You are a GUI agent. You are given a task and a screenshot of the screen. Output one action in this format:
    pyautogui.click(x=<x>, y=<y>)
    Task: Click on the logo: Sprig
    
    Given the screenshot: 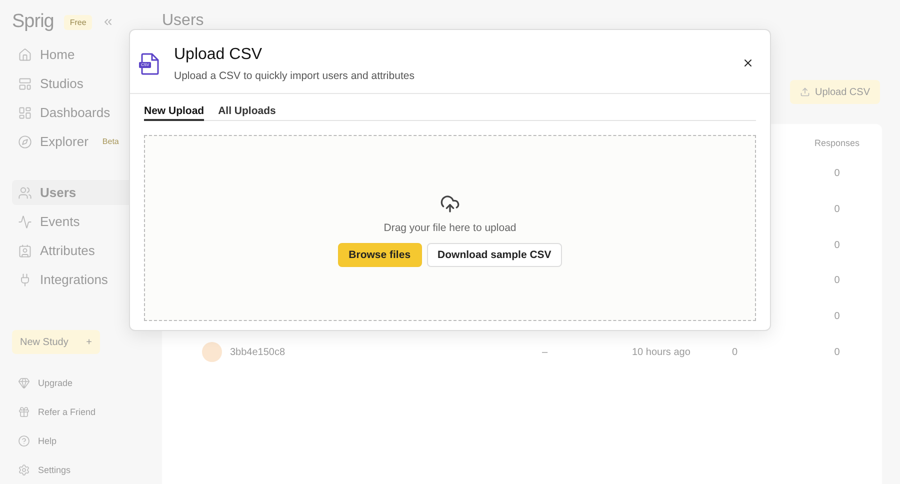 What is the action you would take?
    pyautogui.click(x=33, y=22)
    